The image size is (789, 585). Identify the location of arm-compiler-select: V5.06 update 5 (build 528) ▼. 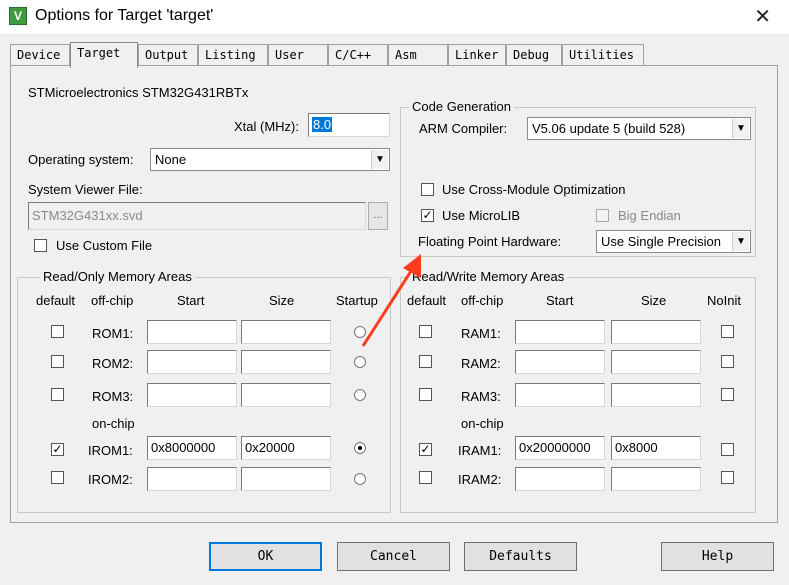
(639, 128).